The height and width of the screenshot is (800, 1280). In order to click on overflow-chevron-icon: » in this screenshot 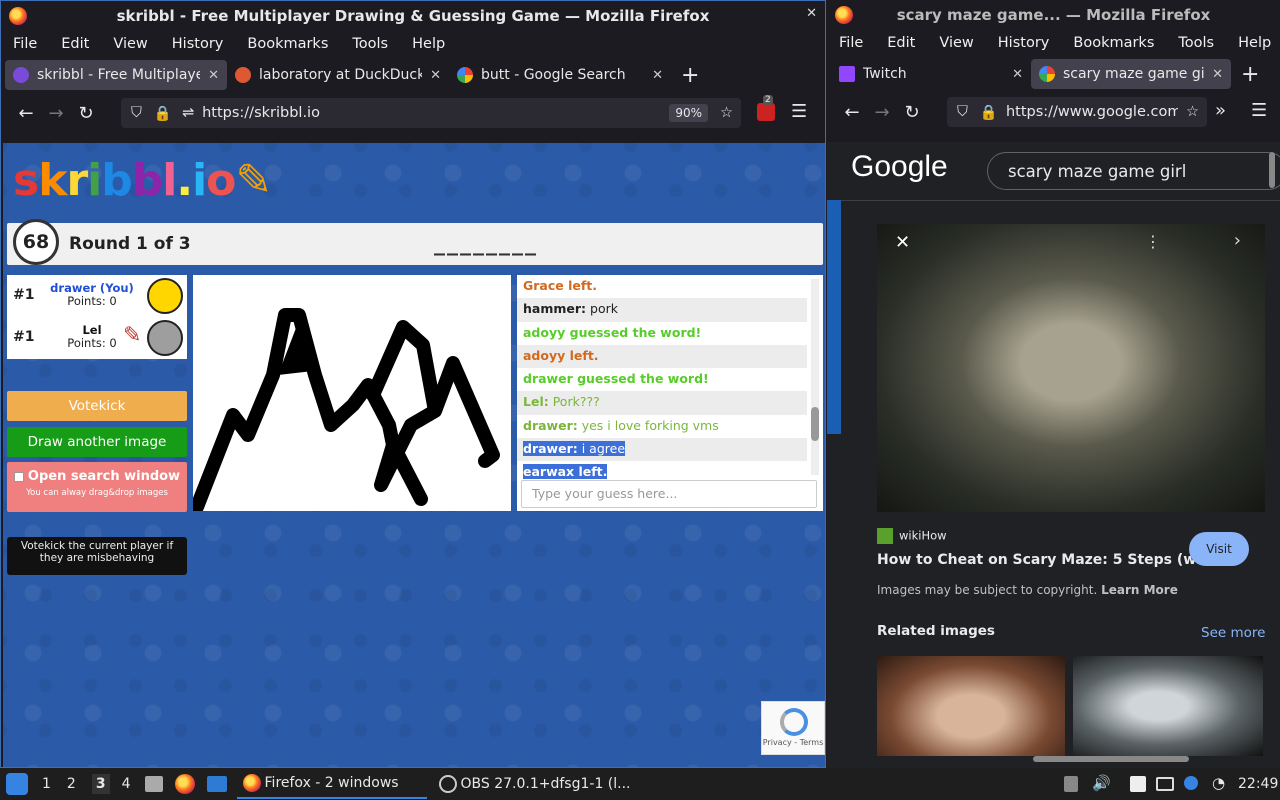, I will do `click(1220, 110)`.